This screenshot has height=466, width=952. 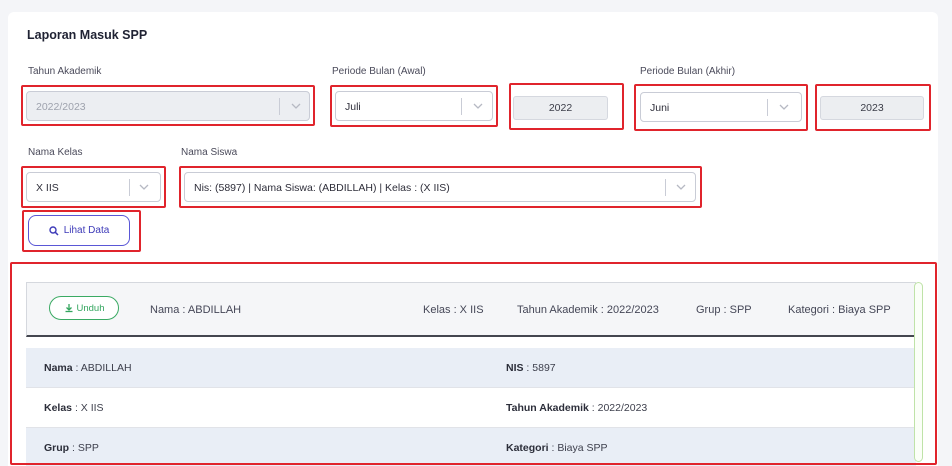 I want to click on page-title: Laporan Masuk SPP, so click(x=87, y=35).